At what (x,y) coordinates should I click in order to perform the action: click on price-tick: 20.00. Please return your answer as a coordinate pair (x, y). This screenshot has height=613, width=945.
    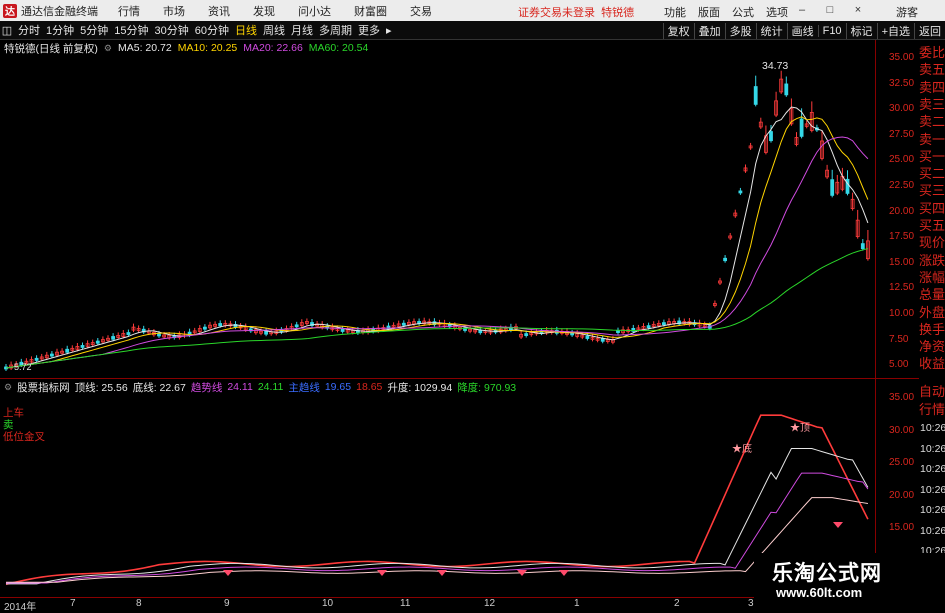
    Looking at the image, I should click on (902, 211).